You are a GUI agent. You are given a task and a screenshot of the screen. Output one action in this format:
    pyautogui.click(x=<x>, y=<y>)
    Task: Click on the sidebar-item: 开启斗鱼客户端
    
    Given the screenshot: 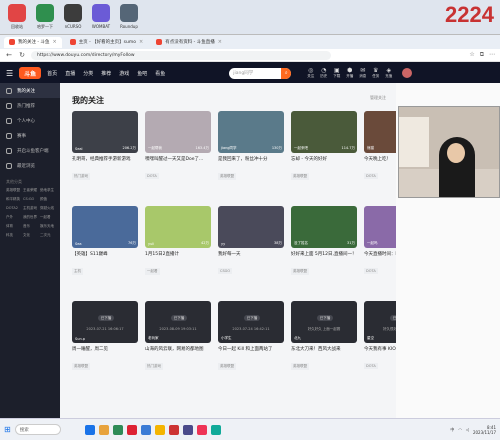 What is the action you would take?
    pyautogui.click(x=30, y=150)
    